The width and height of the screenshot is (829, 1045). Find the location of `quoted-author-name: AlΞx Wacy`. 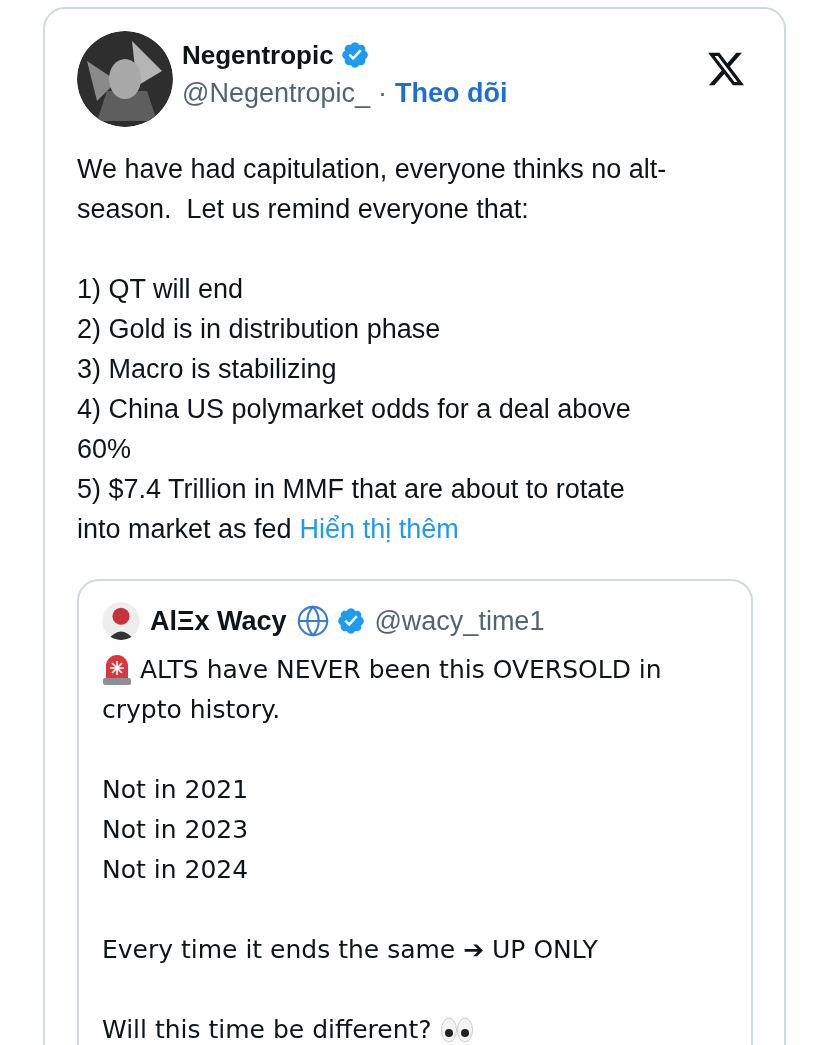

quoted-author-name: AlΞx Wacy is located at coordinates (218, 621).